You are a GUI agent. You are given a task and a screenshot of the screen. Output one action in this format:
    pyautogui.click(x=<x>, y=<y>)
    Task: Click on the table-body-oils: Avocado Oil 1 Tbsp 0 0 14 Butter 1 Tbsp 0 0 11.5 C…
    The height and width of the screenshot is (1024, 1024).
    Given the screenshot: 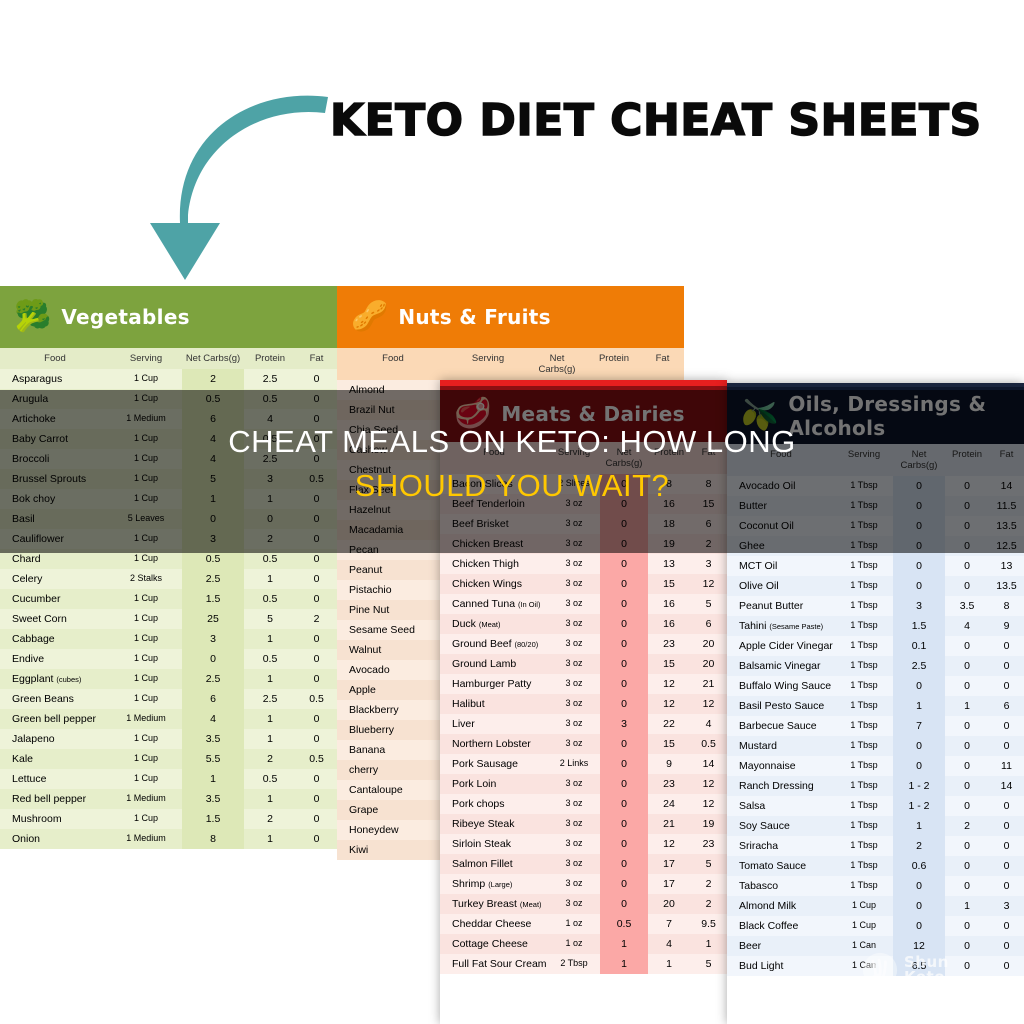 What is the action you would take?
    pyautogui.click(x=875, y=726)
    